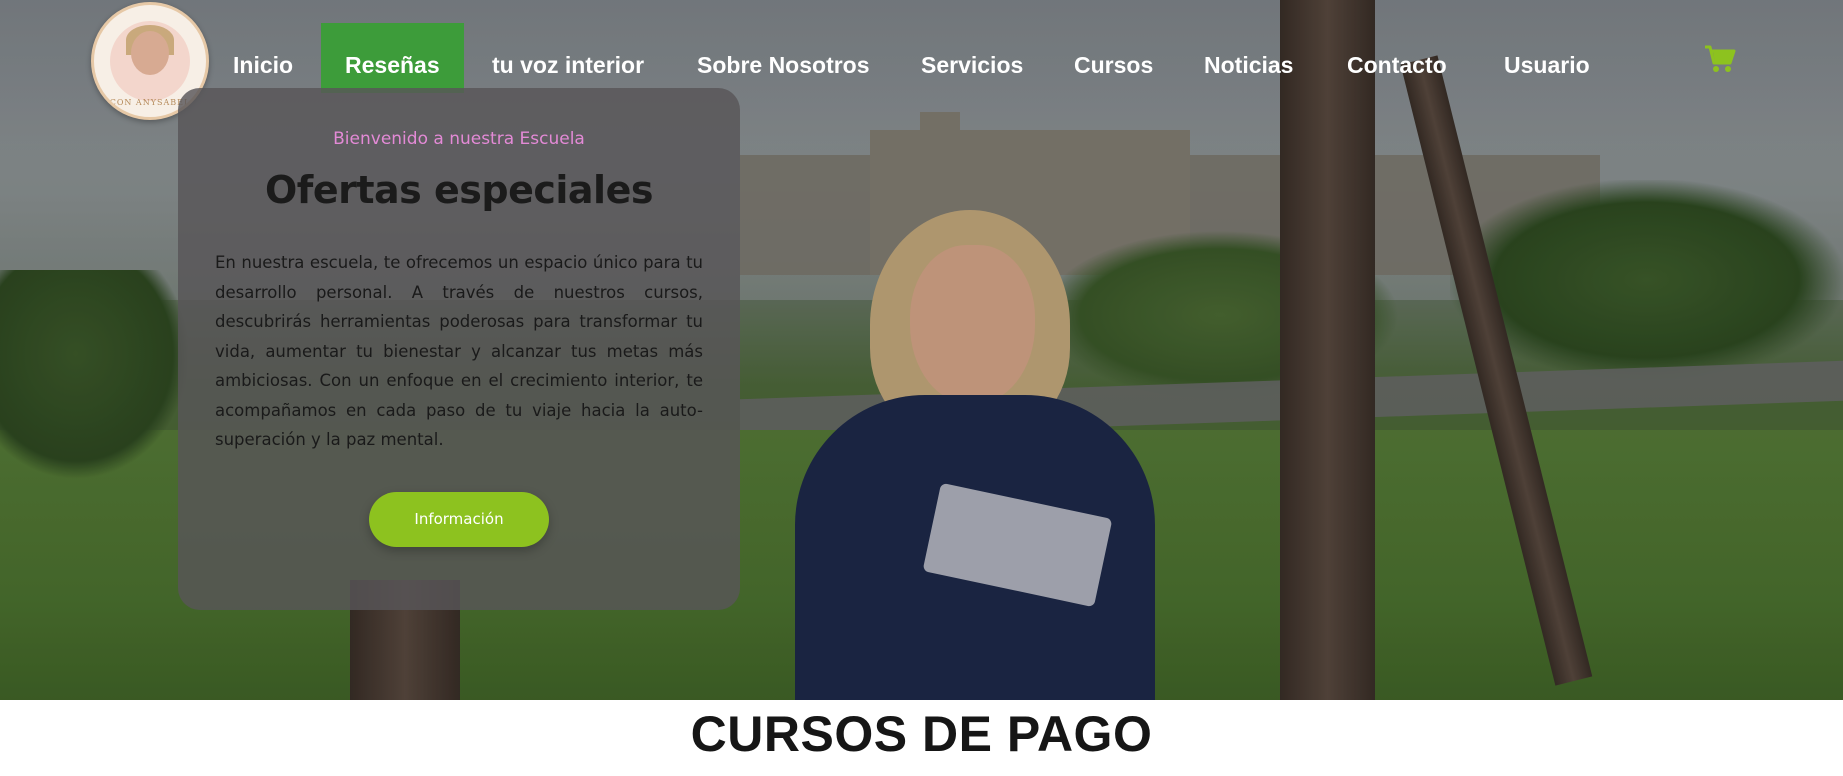 This screenshot has height=776, width=1843. What do you see at coordinates (568, 58) in the screenshot?
I see `nav-item-tu-voz-interior: tu voz interior` at bounding box center [568, 58].